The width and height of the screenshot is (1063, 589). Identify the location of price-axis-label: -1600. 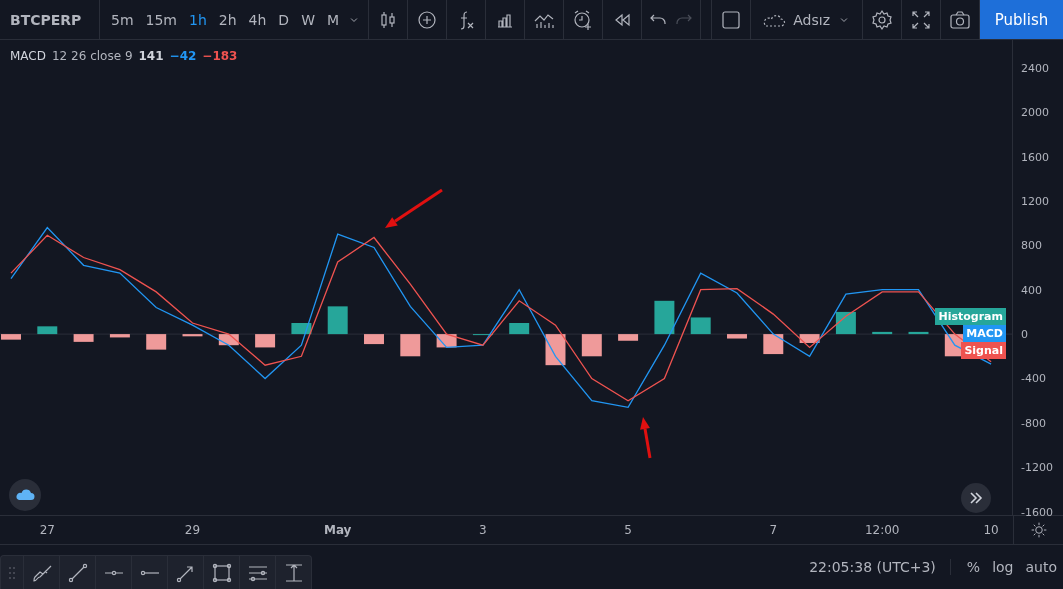
(1037, 512).